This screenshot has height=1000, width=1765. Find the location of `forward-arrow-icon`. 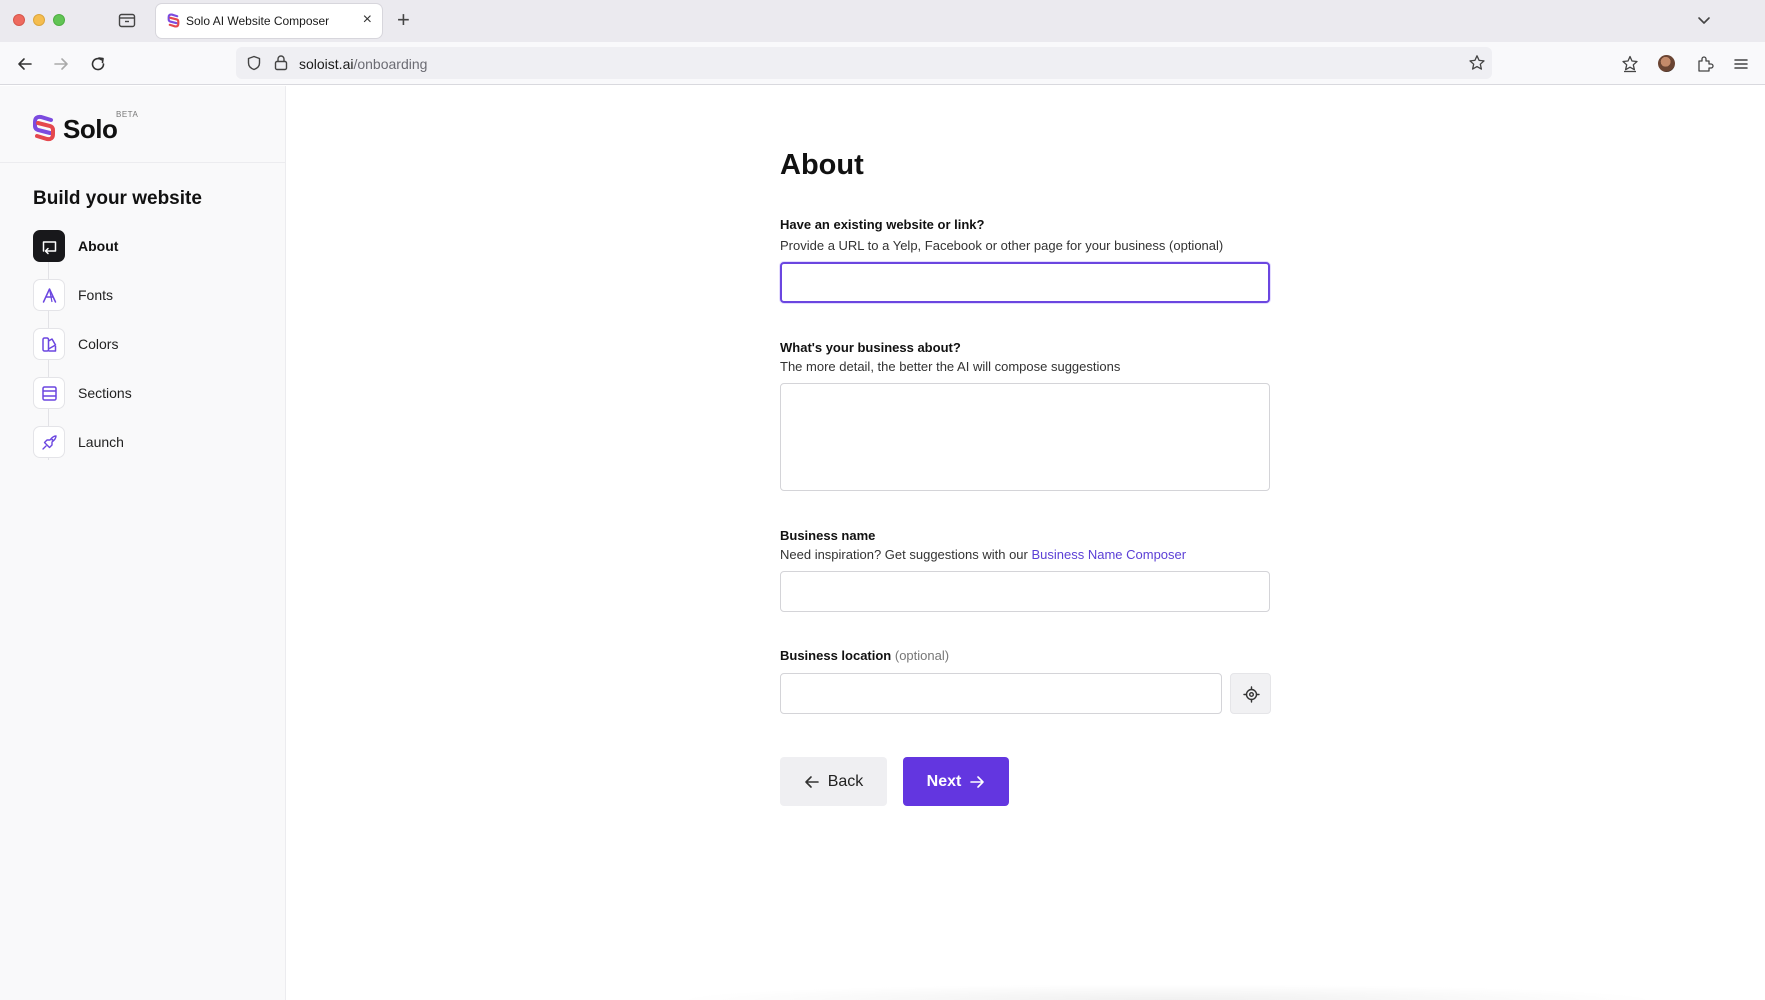

forward-arrow-icon is located at coordinates (61, 64).